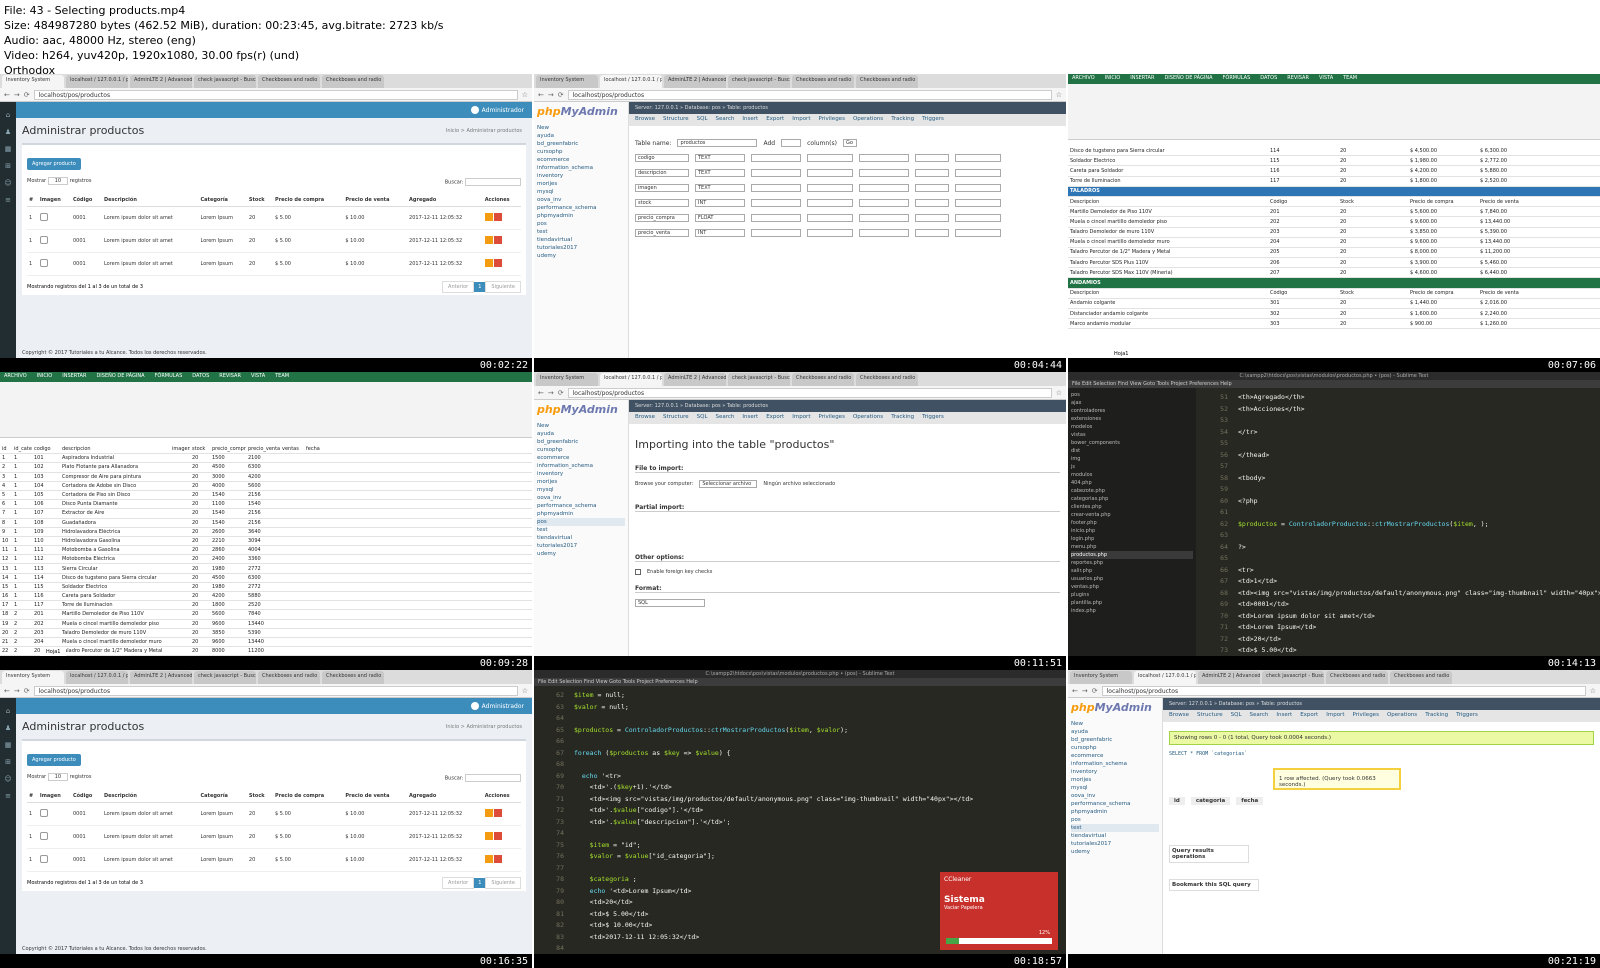 This screenshot has width=1600, height=968. What do you see at coordinates (932, 188) in the screenshot?
I see `attributes-select` at bounding box center [932, 188].